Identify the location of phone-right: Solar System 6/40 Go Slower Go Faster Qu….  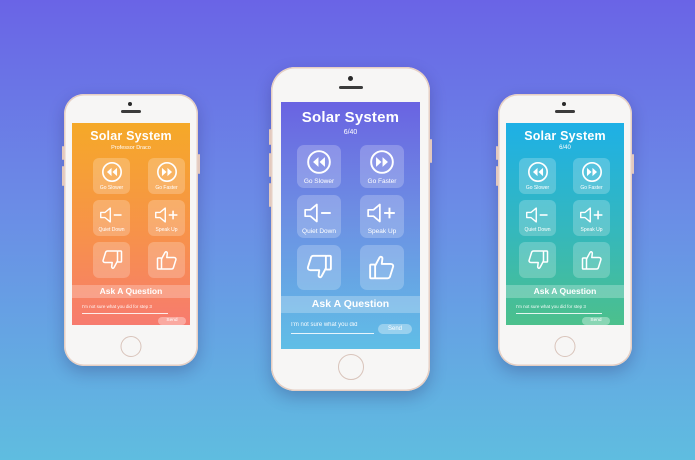
(565, 230).